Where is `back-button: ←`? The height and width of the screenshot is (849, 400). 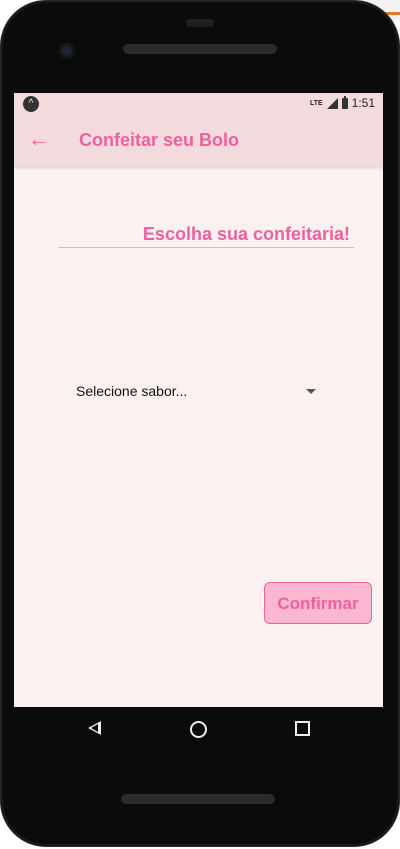
back-button: ← is located at coordinates (39, 140).